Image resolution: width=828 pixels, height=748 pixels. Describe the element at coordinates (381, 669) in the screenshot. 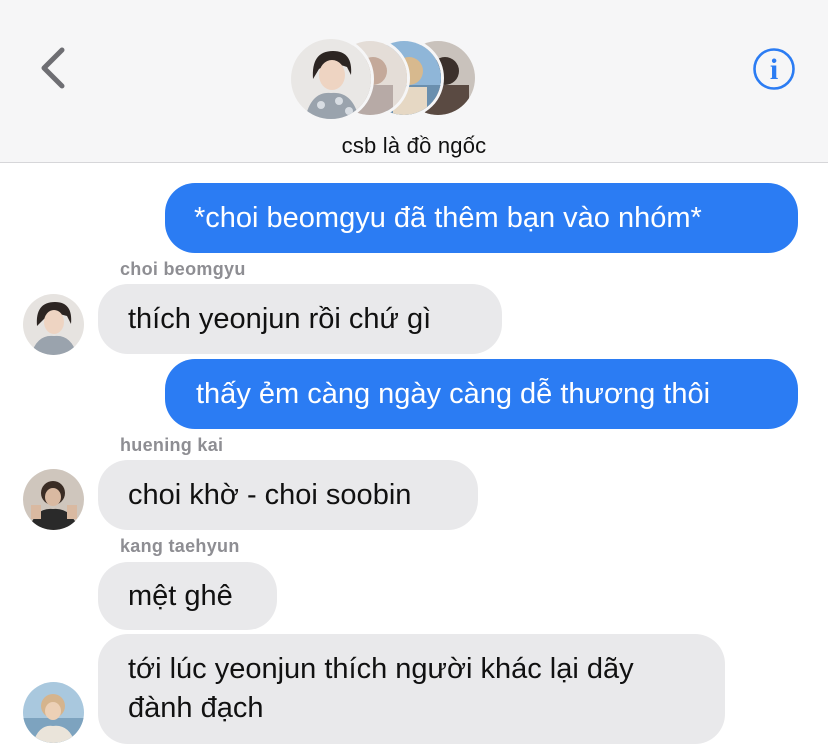

I see `message-text-line: tới lúc yeonjun thích người khác lại dãy` at that location.